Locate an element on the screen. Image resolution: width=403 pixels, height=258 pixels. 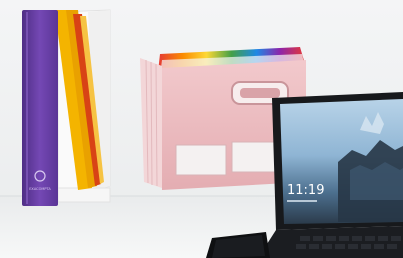
lock-screen-clock: 11:19 is located at coordinates (305, 190).